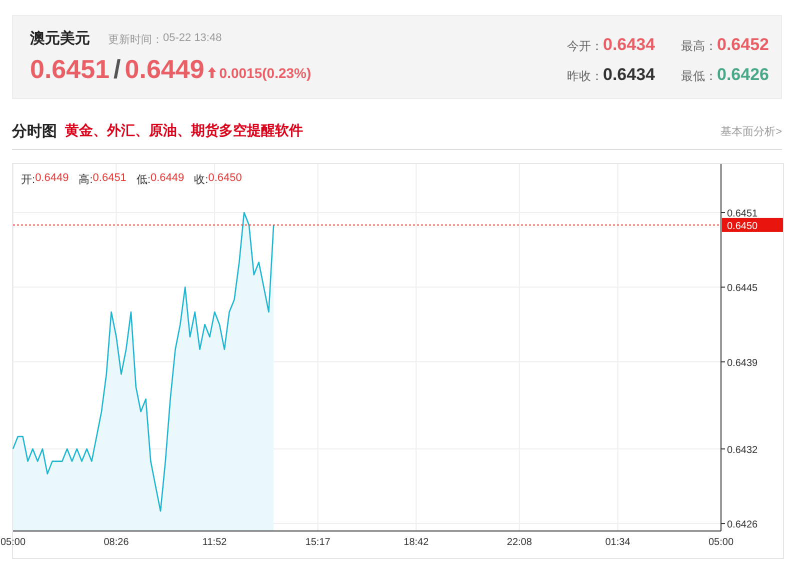 Image resolution: width=800 pixels, height=577 pixels. What do you see at coordinates (699, 46) in the screenshot?
I see `stat-label: 最高：` at bounding box center [699, 46].